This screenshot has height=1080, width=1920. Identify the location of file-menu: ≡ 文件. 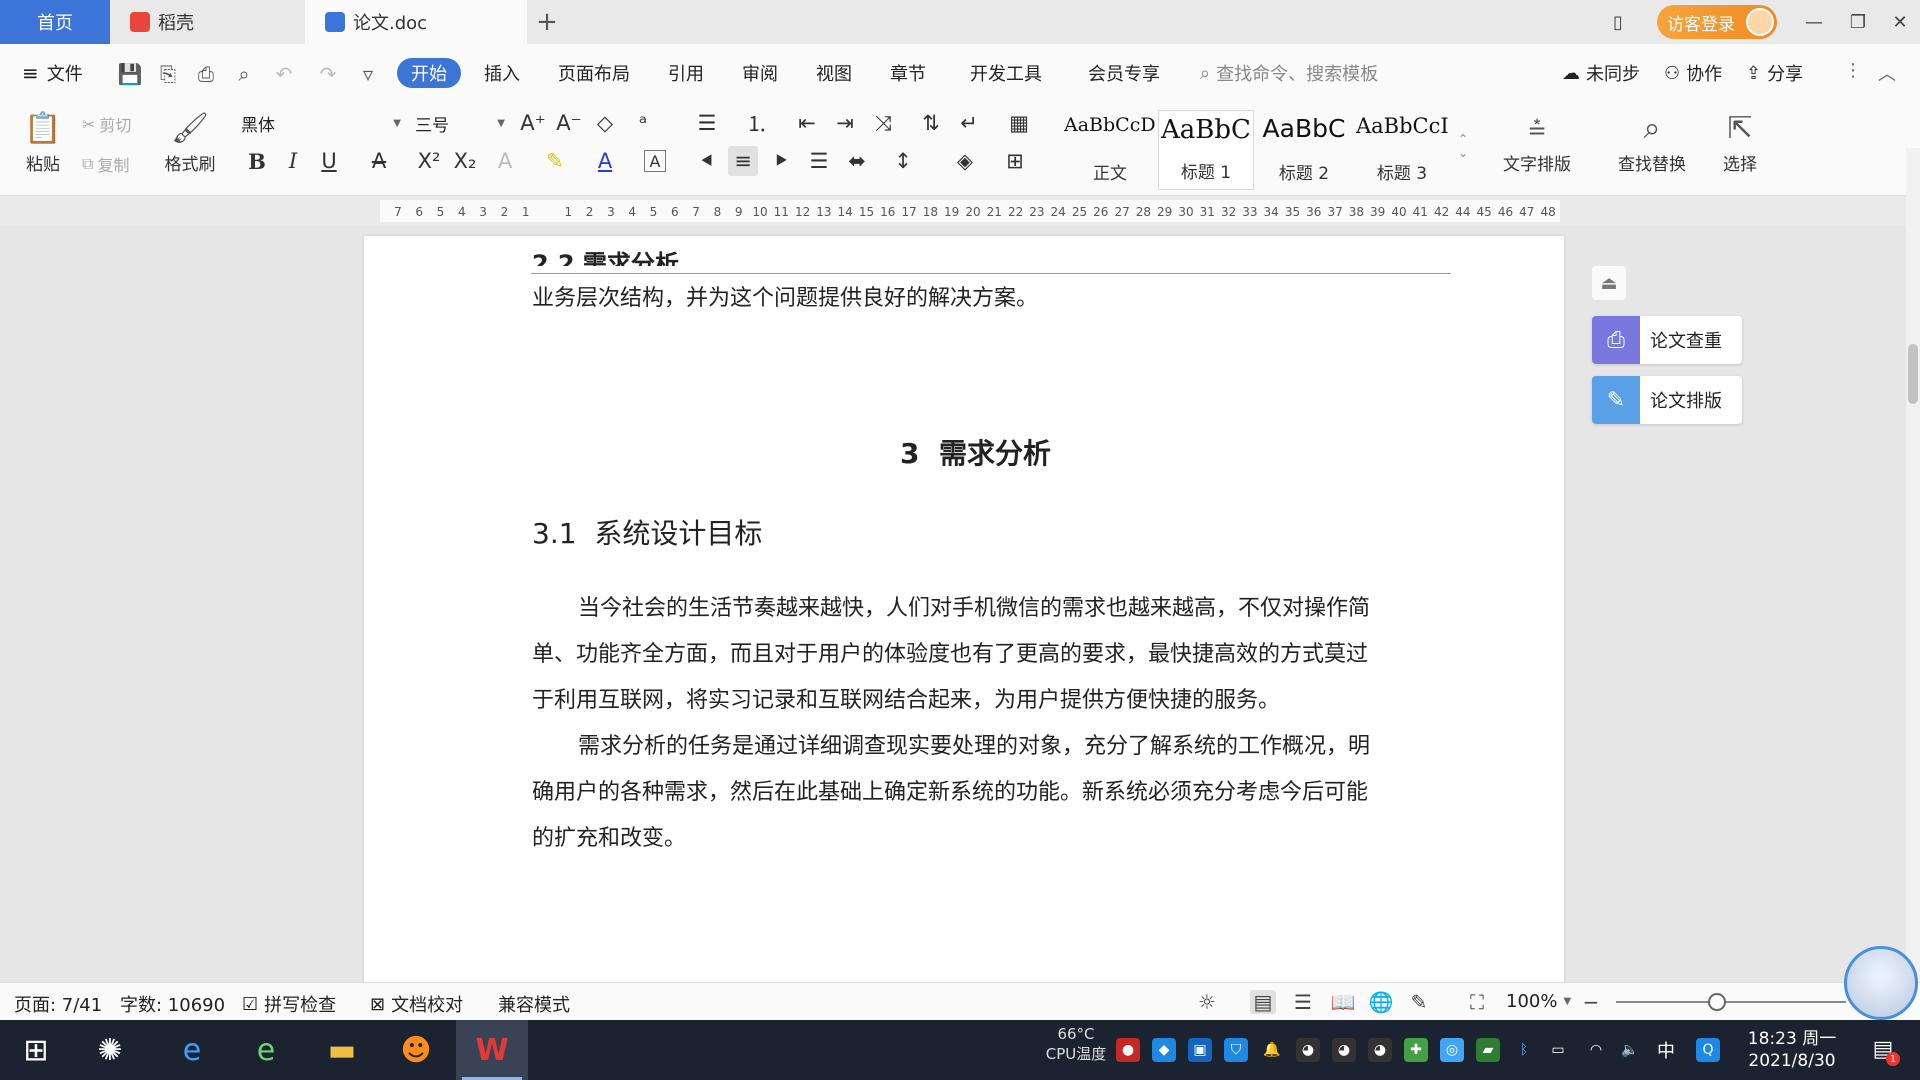
(52, 73).